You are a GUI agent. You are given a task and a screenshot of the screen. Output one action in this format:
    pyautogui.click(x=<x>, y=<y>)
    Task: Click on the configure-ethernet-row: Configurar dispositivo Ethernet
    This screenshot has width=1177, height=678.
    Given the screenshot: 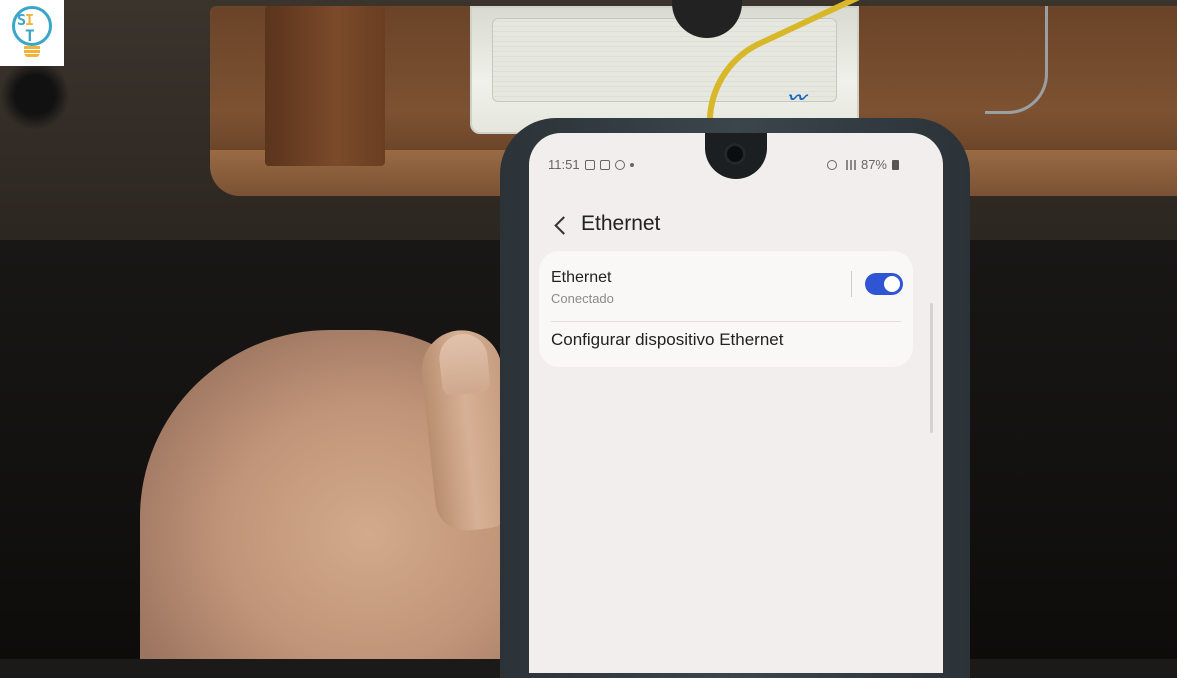 What is the action you would take?
    pyautogui.click(x=726, y=344)
    